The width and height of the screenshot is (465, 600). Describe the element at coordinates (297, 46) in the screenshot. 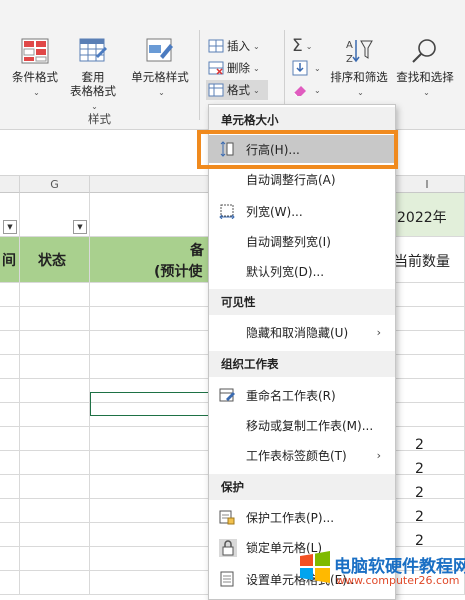

I see `sigma-icon: Σ` at that location.